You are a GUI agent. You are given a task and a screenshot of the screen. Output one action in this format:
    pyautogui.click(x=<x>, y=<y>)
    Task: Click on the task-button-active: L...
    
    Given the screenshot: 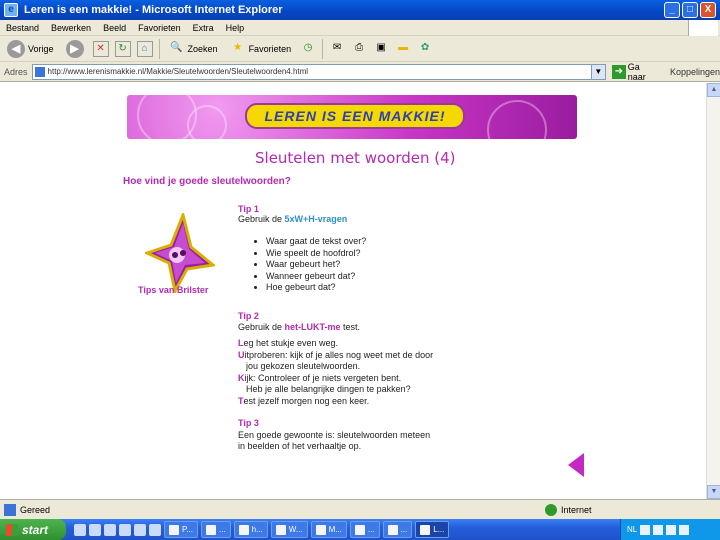 What is the action you would take?
    pyautogui.click(x=432, y=529)
    